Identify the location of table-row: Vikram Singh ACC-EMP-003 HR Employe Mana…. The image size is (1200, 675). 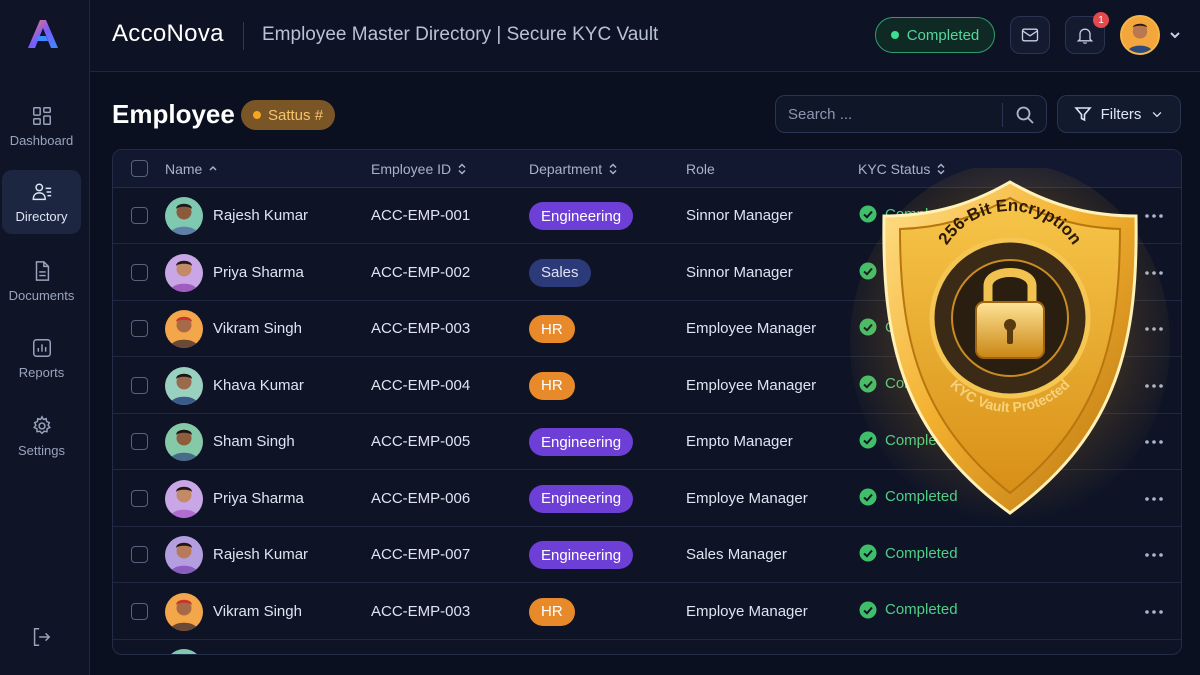
(647, 612).